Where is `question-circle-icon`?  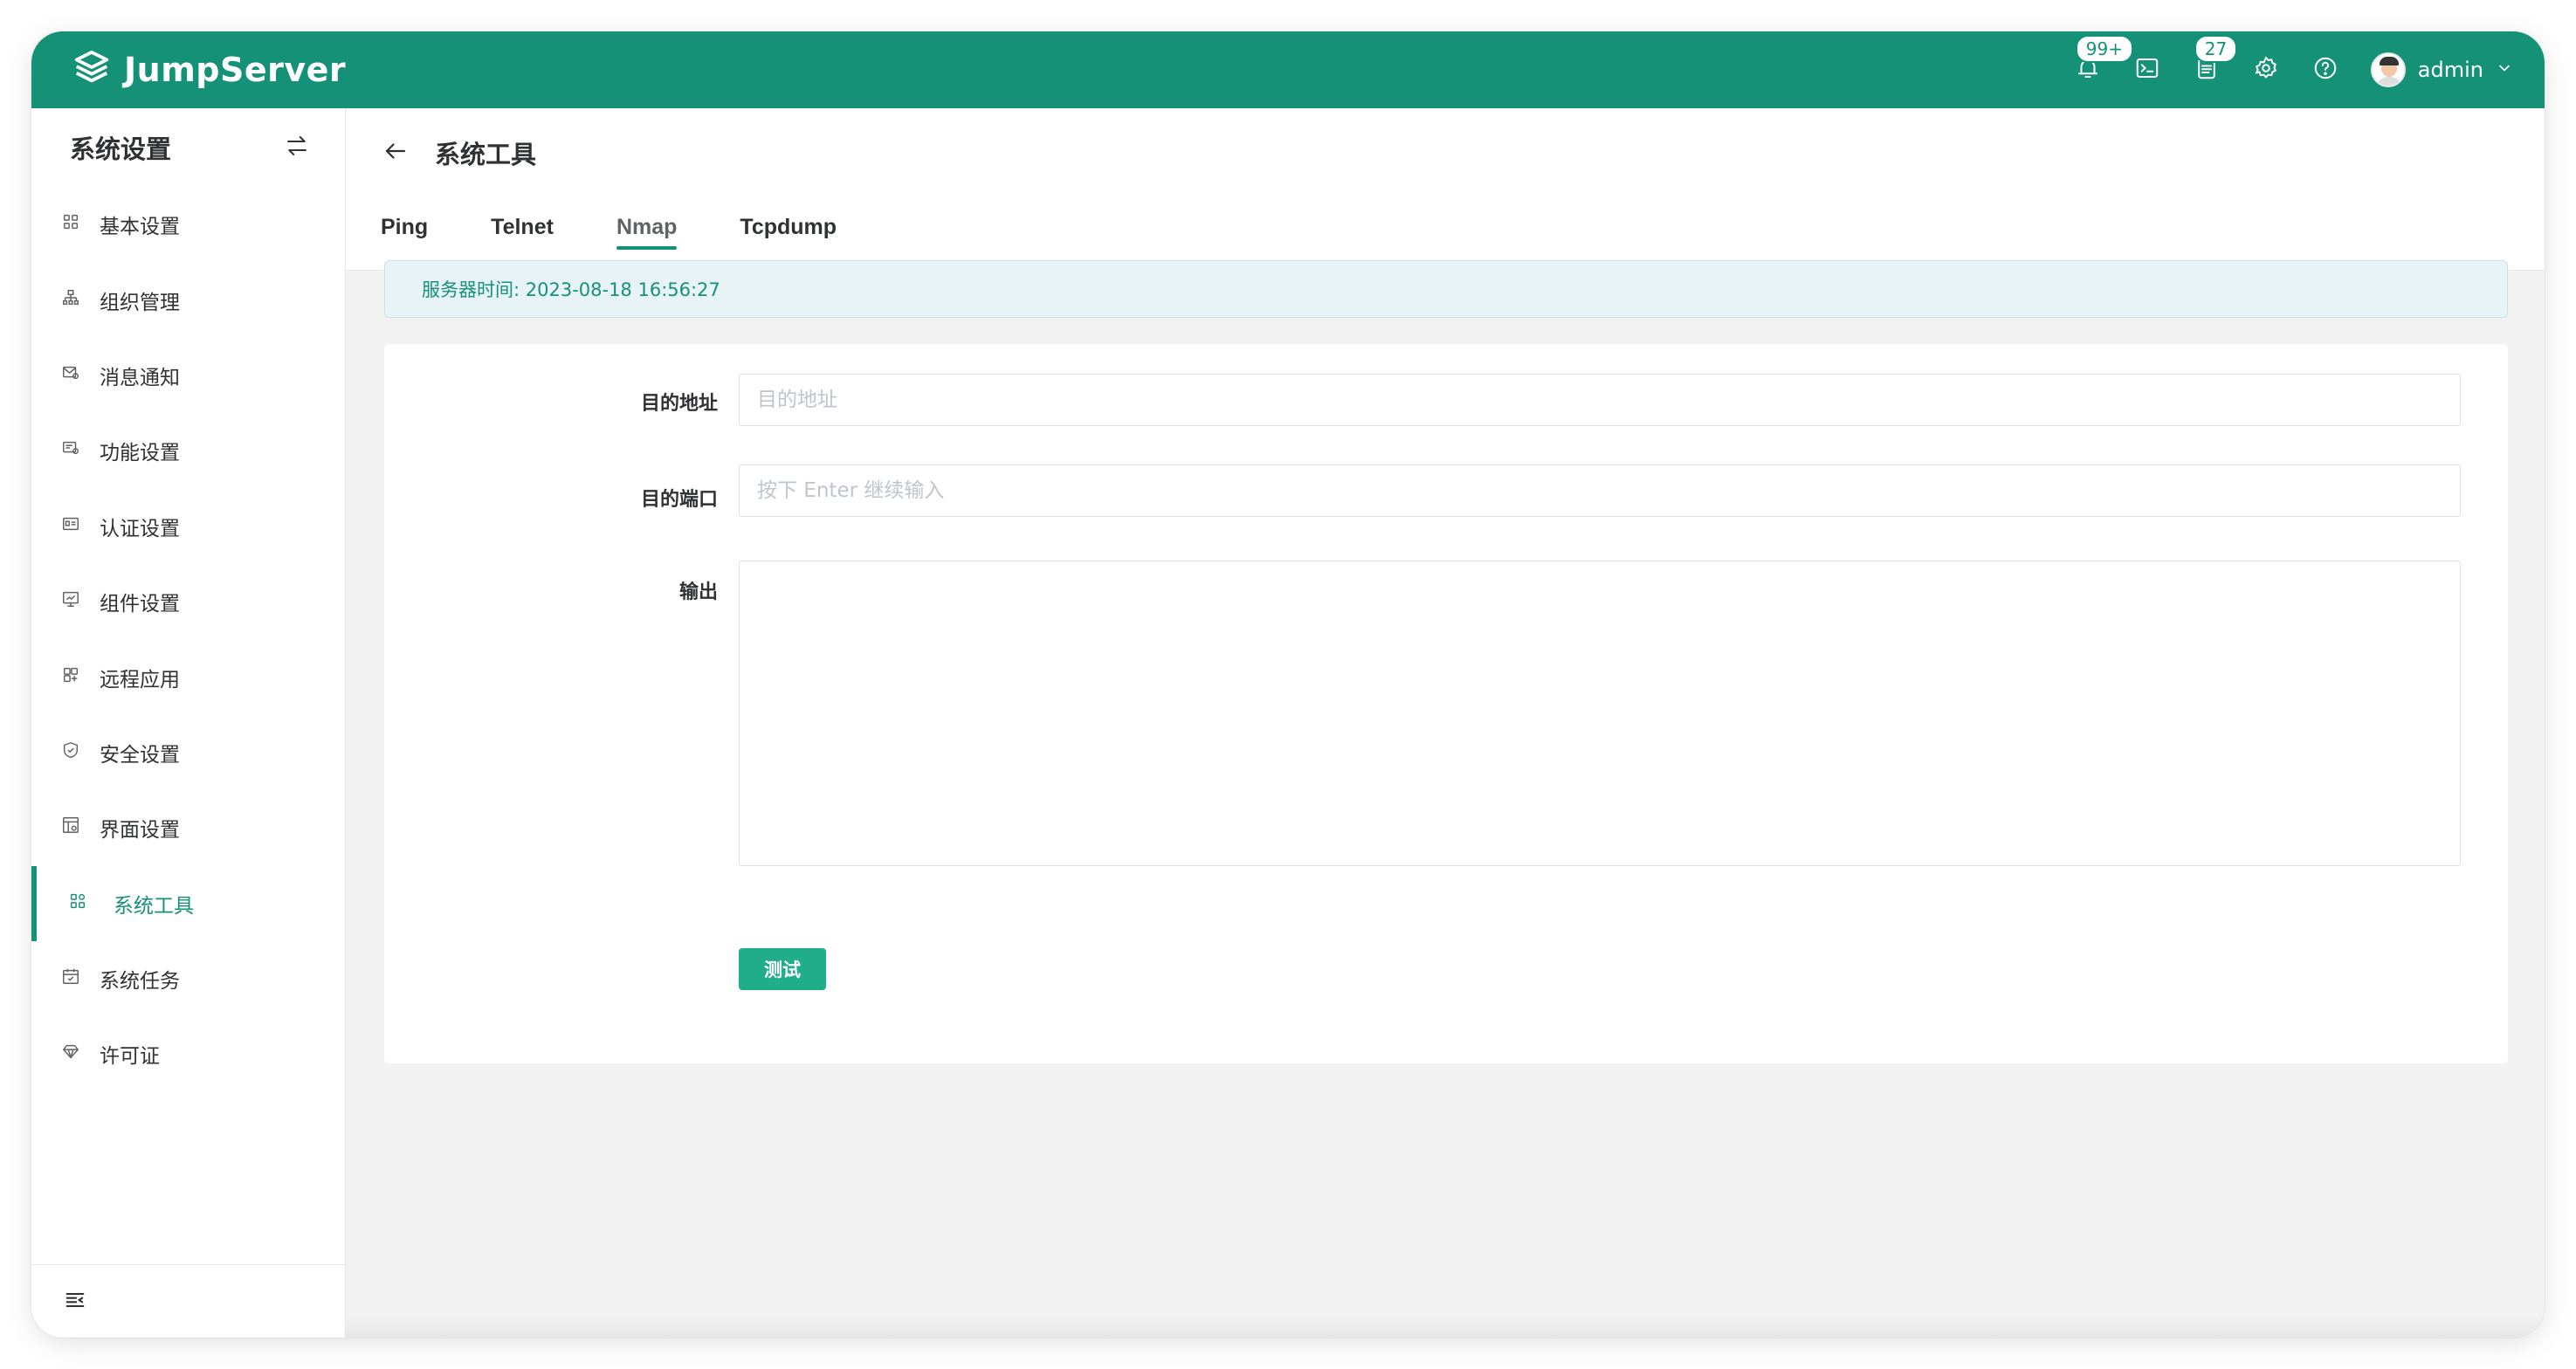 question-circle-icon is located at coordinates (2325, 70).